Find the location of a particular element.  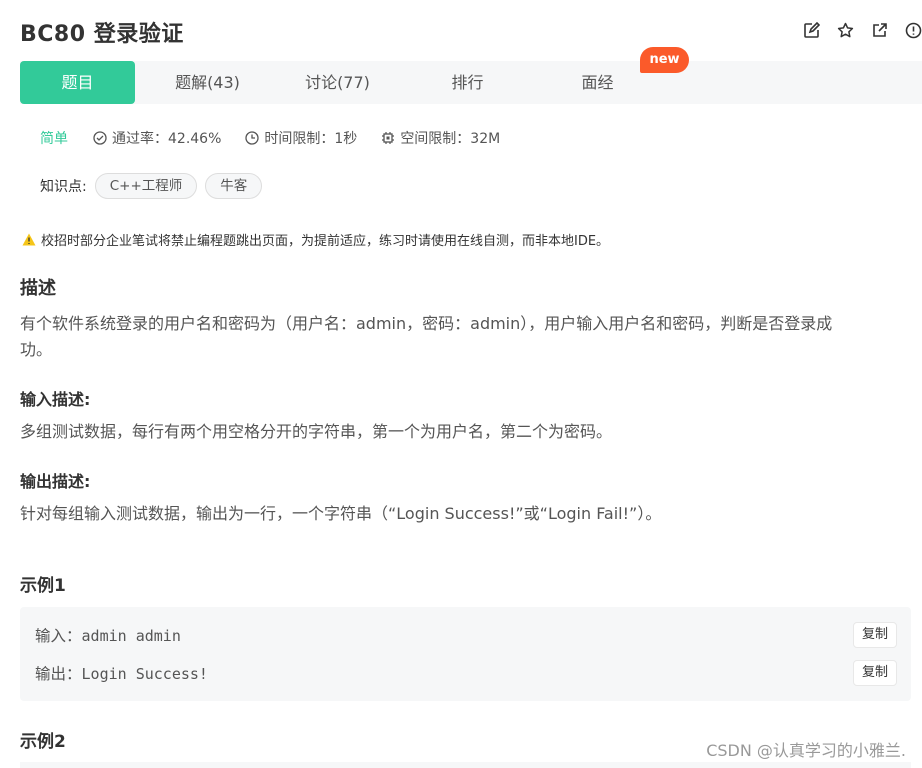

pass-rate: 通过率：42.46% is located at coordinates (157, 138).